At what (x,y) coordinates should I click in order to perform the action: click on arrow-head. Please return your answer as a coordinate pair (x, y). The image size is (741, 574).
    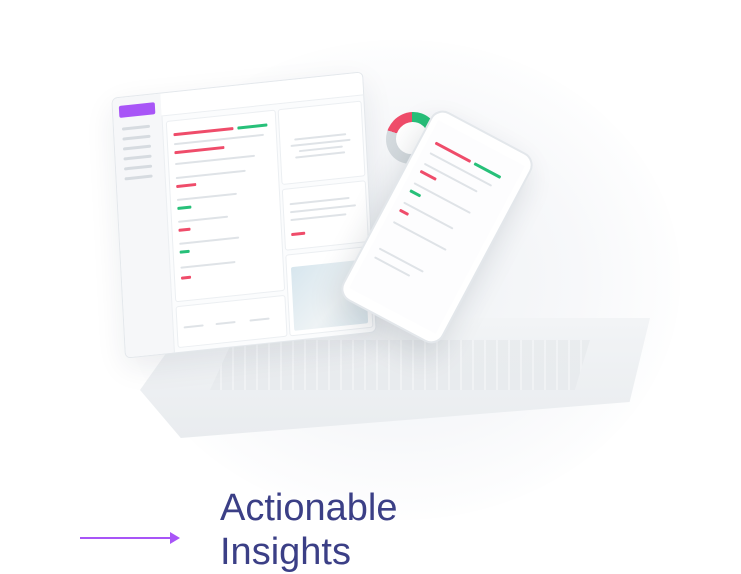
    Looking at the image, I should click on (175, 538).